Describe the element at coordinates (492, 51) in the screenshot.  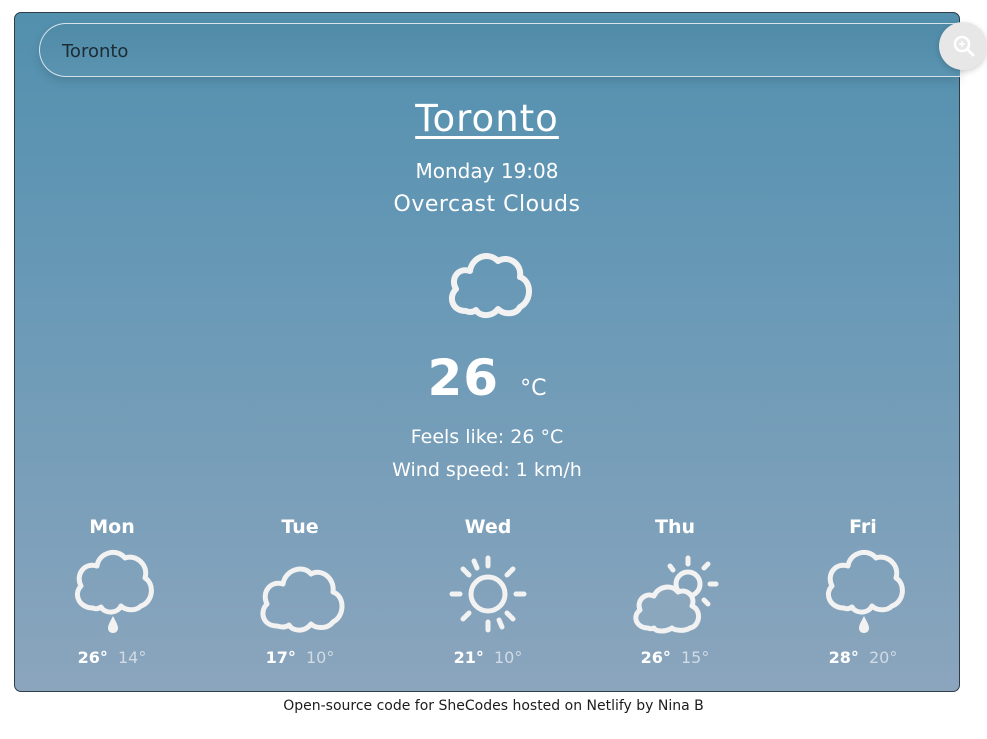
I see `search-input` at that location.